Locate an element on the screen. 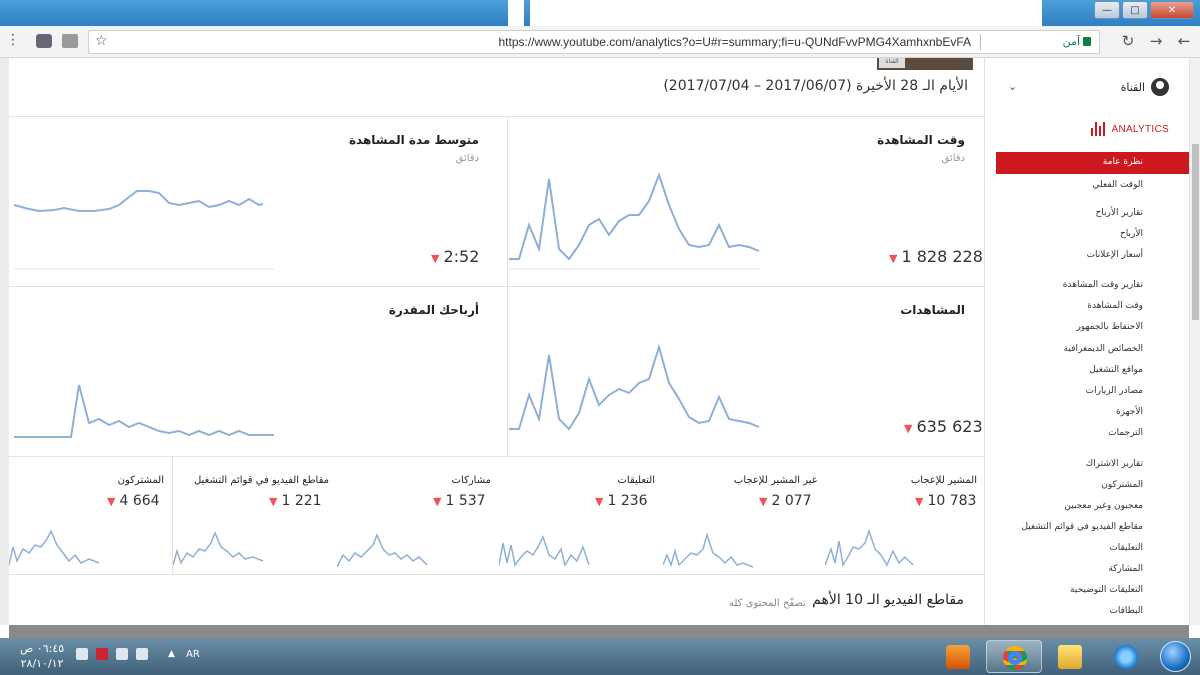 The width and height of the screenshot is (1200, 675). menu-icon: ⋮ is located at coordinates (13, 40).